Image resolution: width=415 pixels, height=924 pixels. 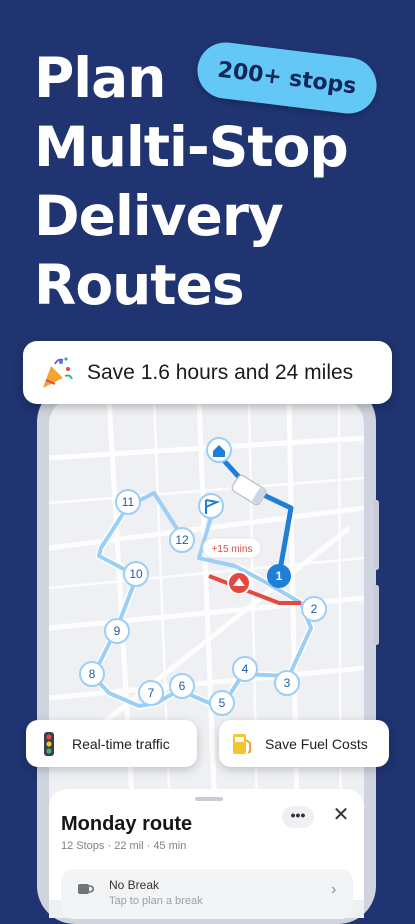 What do you see at coordinates (159, 216) in the screenshot?
I see `headline-line-3: Delivery` at bounding box center [159, 216].